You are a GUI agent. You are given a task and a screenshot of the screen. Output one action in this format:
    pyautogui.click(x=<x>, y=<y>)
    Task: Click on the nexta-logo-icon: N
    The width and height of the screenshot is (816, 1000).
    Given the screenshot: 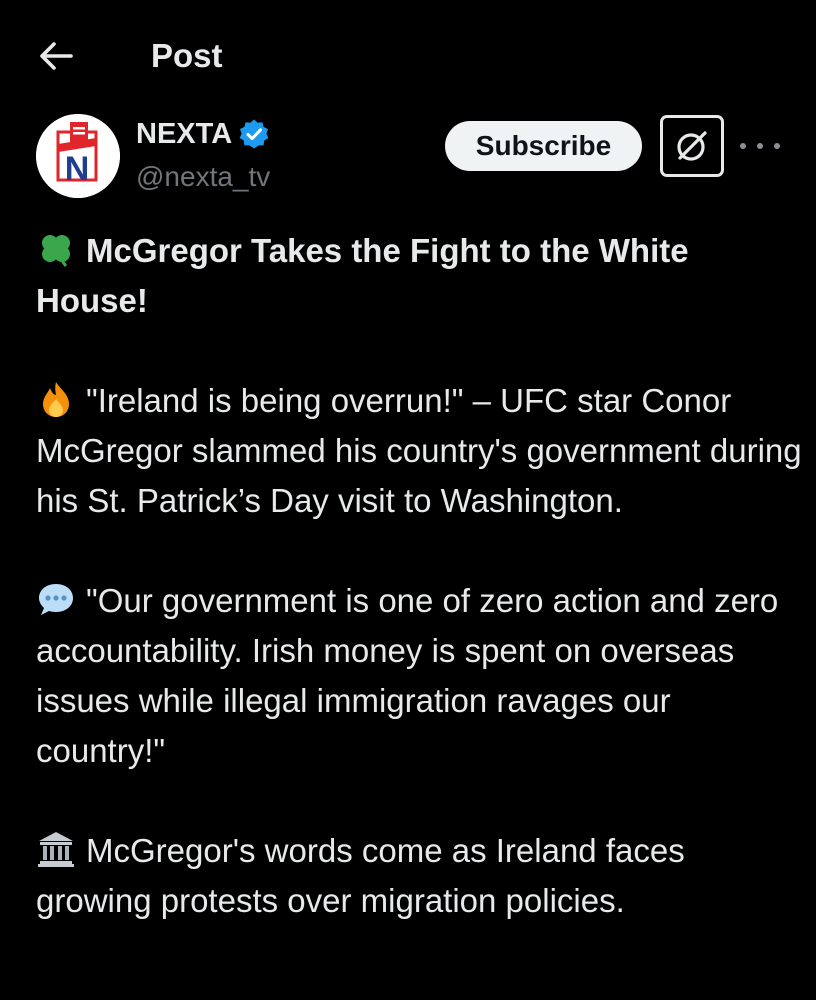 What is the action you would take?
    pyautogui.click(x=78, y=156)
    